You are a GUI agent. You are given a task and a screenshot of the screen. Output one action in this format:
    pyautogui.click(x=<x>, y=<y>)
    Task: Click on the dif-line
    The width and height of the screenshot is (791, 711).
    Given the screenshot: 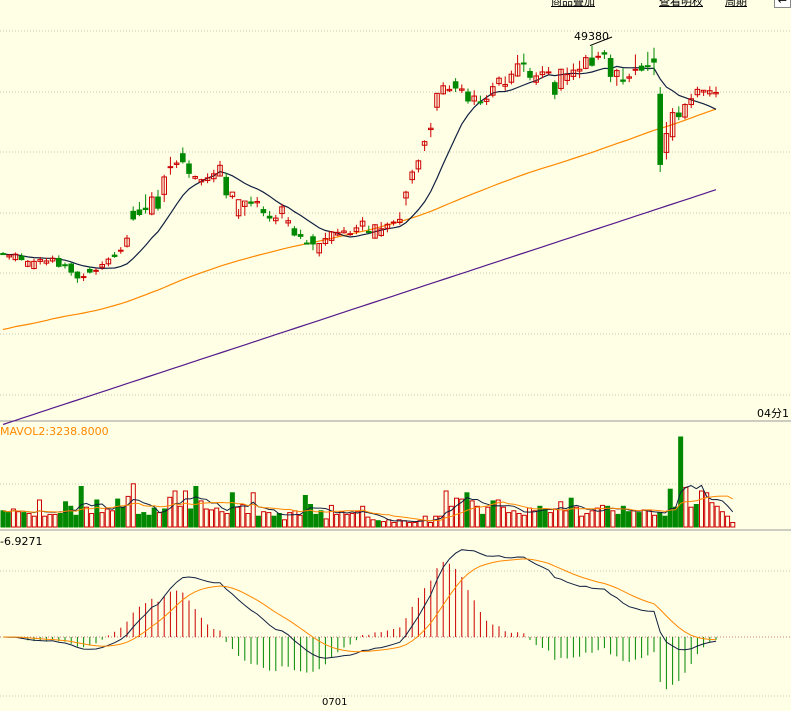 What is the action you would take?
    pyautogui.click(x=359, y=604)
    